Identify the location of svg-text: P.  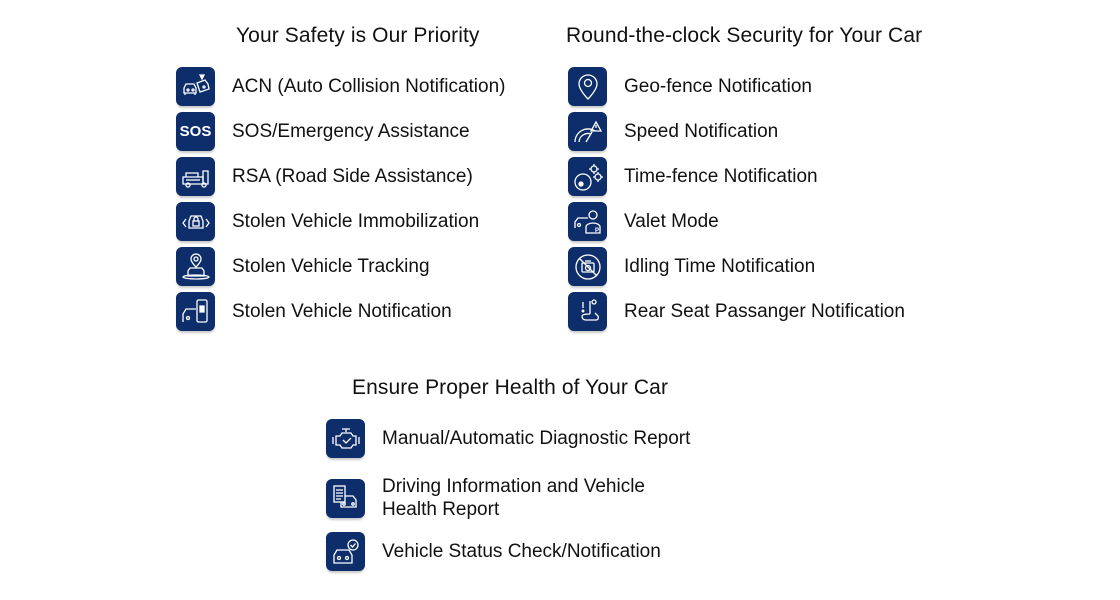
(597, 231).